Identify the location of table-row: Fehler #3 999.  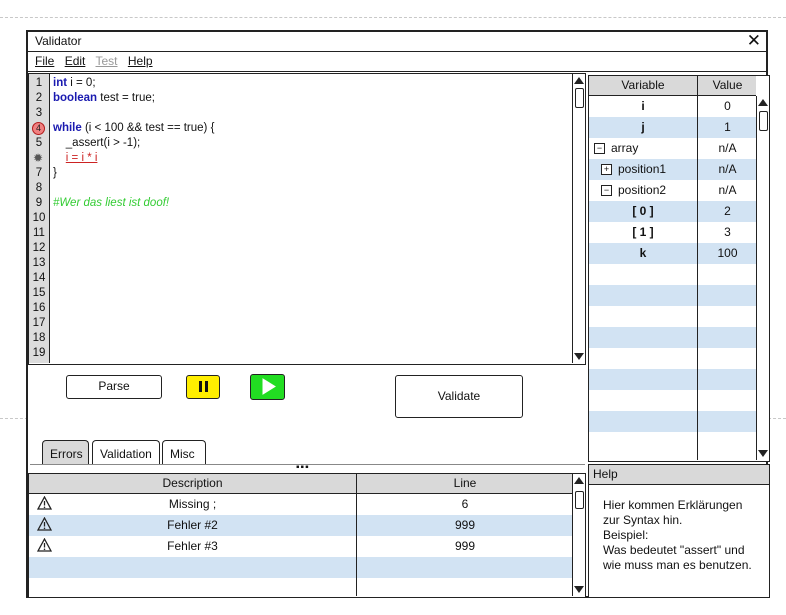
(300, 546).